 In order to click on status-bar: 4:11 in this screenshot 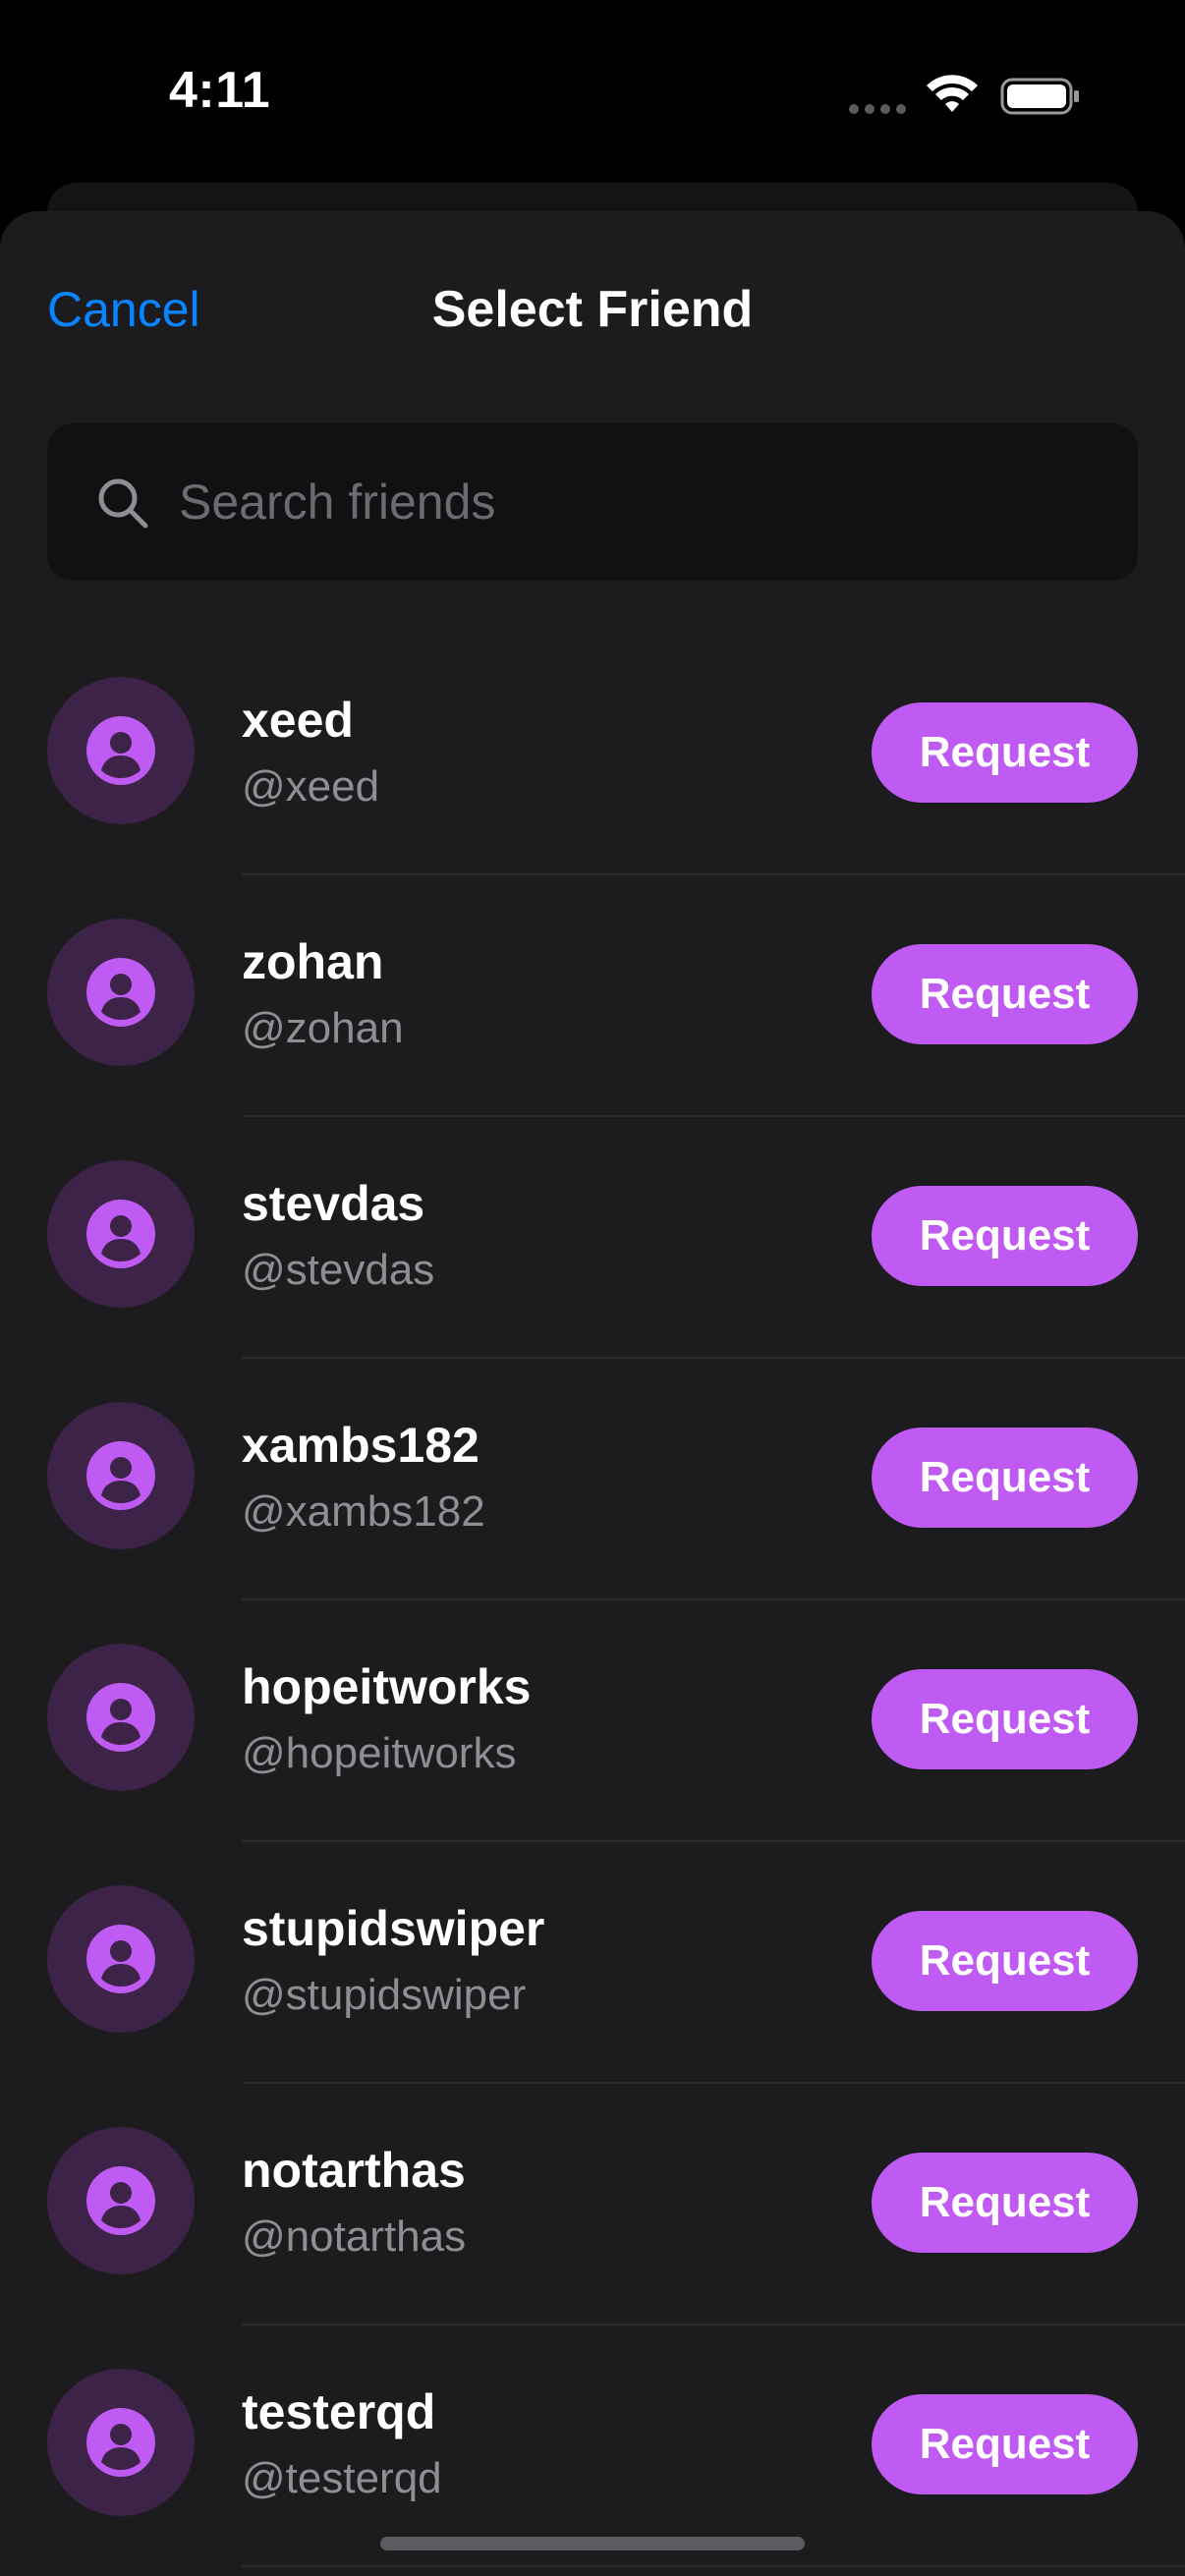, I will do `click(592, 93)`.